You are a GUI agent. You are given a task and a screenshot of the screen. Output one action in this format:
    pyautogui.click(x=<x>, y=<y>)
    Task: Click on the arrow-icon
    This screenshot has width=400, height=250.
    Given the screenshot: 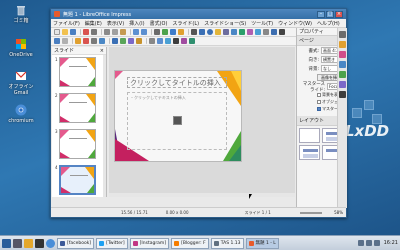 What is the action you would take?
    pyautogui.click(x=234, y=32)
    